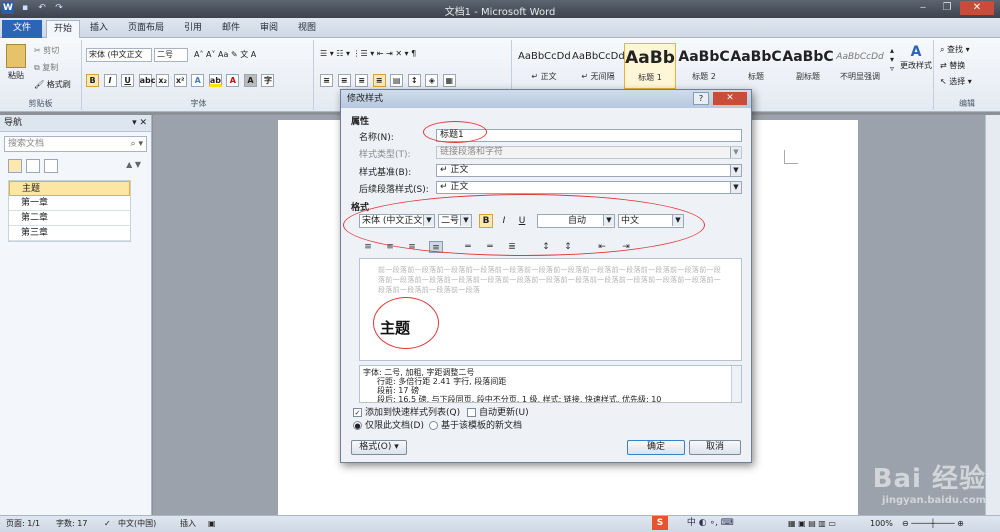 Image resolution: width=1000 pixels, height=532 pixels. I want to click on add-quick-style-checkbox: ✓ 添加到快速样式列表(Q), so click(406, 413).